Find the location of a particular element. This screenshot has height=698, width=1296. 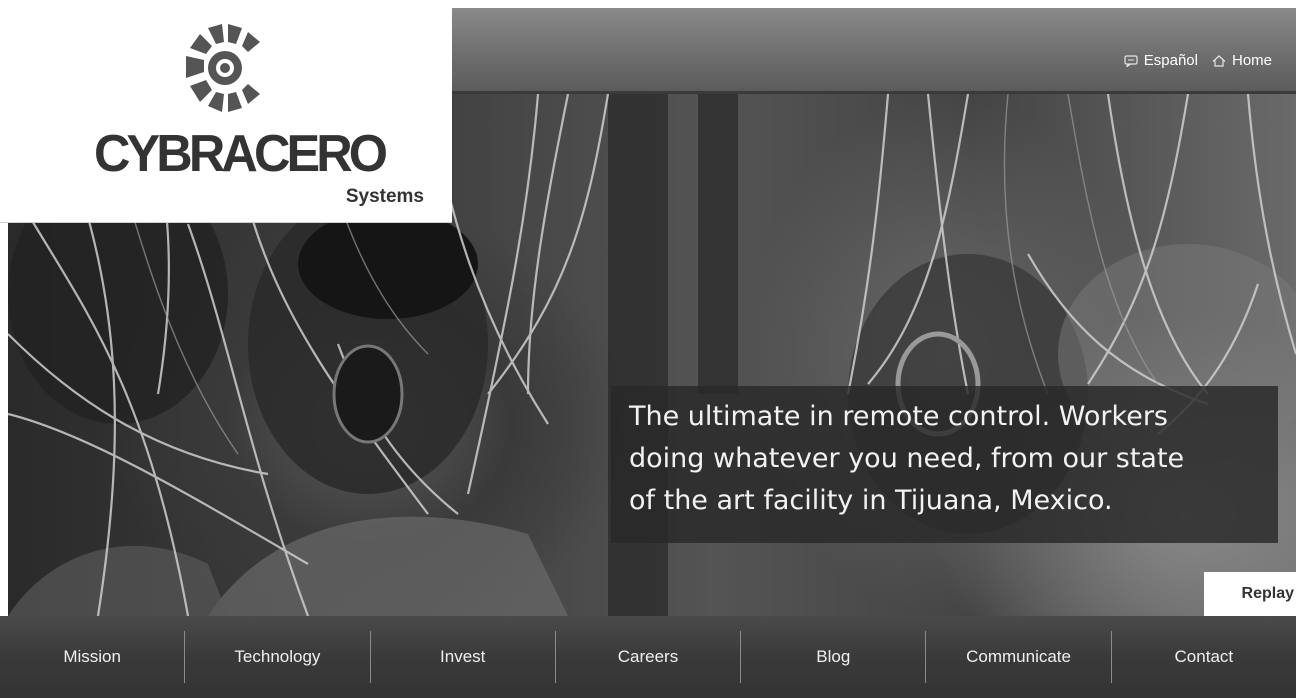

gear-c-logo-icon is located at coordinates (223, 68).